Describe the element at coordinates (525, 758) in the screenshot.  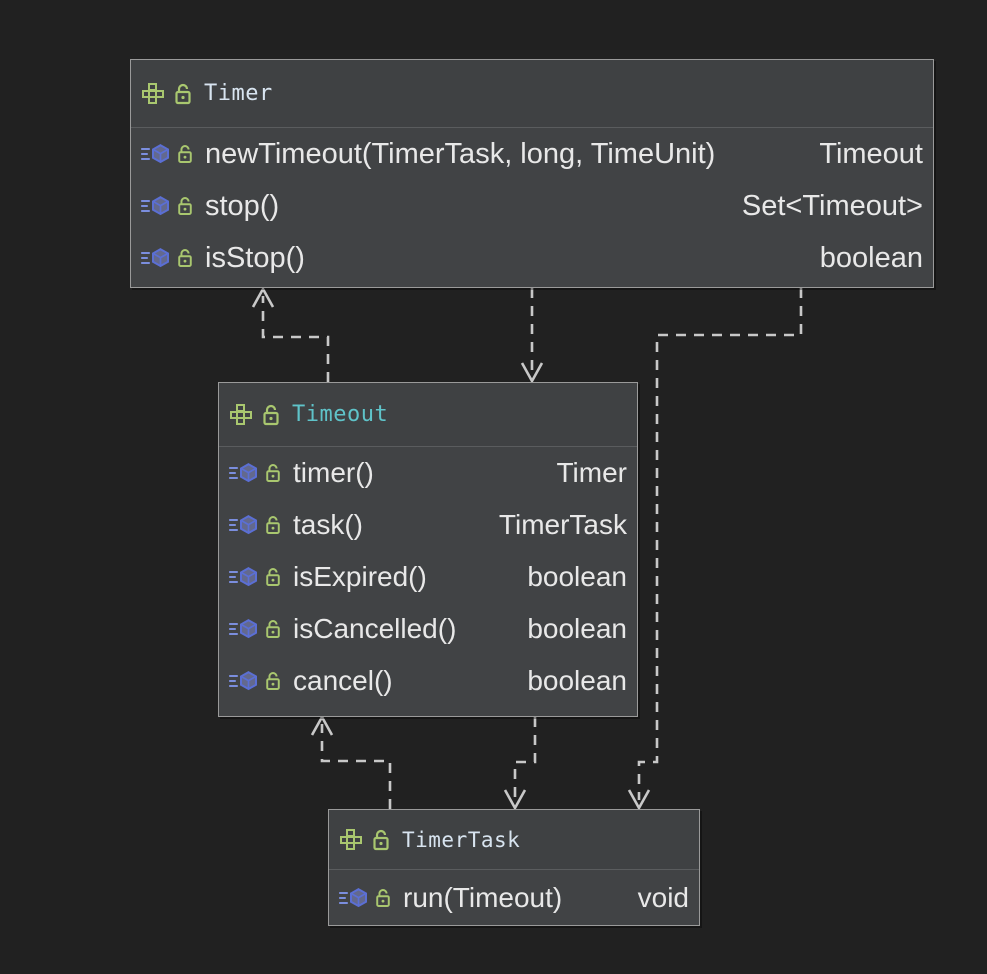
I see `connector-timeout-to-timertask` at that location.